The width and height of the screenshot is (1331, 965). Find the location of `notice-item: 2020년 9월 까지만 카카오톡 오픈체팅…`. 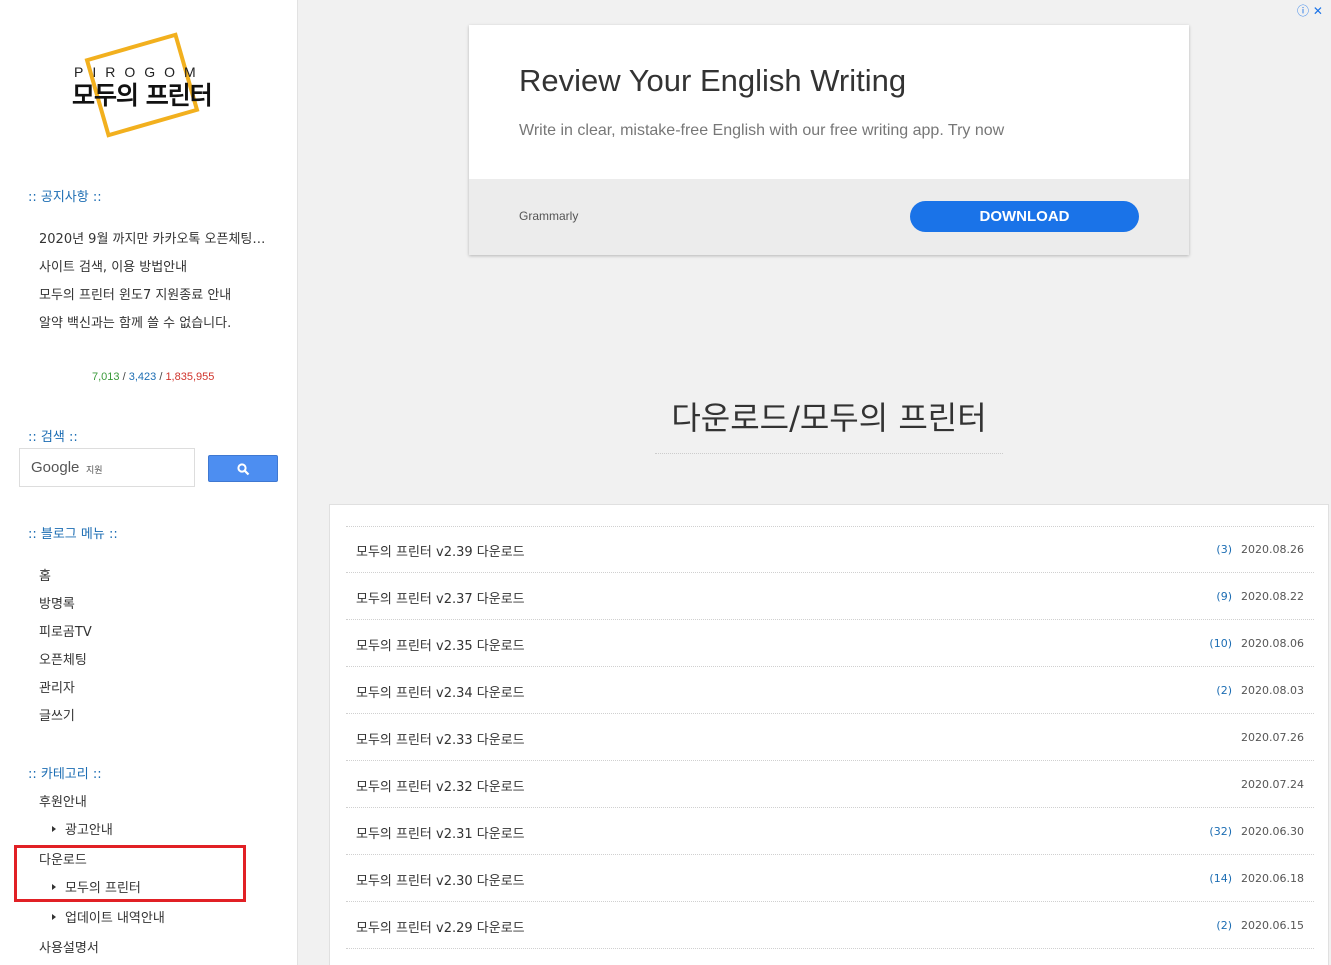

notice-item: 2020년 9월 까지만 카카오톡 오픈체팅… is located at coordinates (152, 237).